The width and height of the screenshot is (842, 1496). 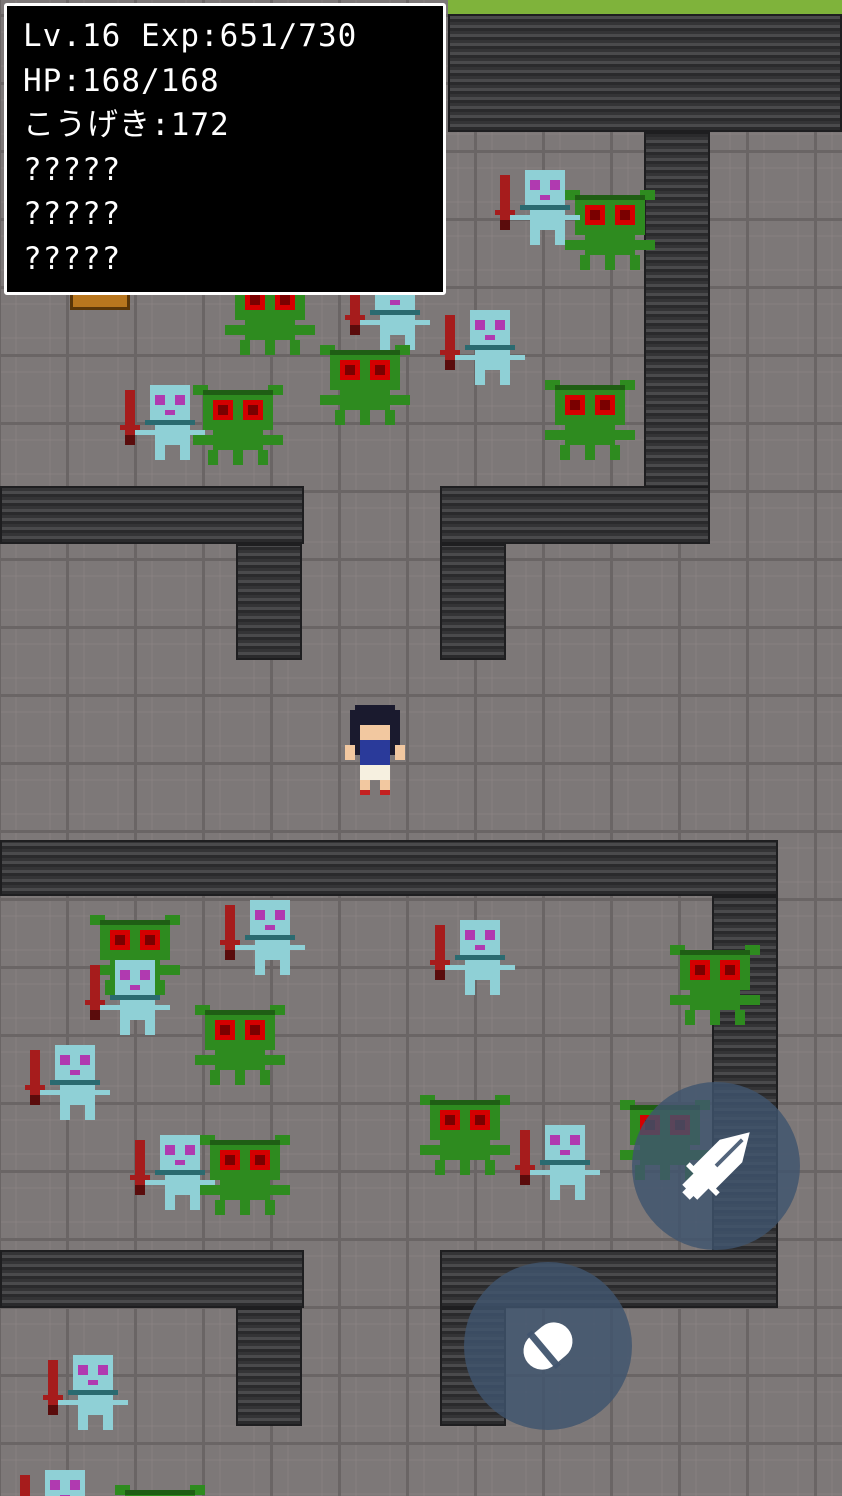 I want to click on attack-text: こうげき:172, so click(x=126, y=125).